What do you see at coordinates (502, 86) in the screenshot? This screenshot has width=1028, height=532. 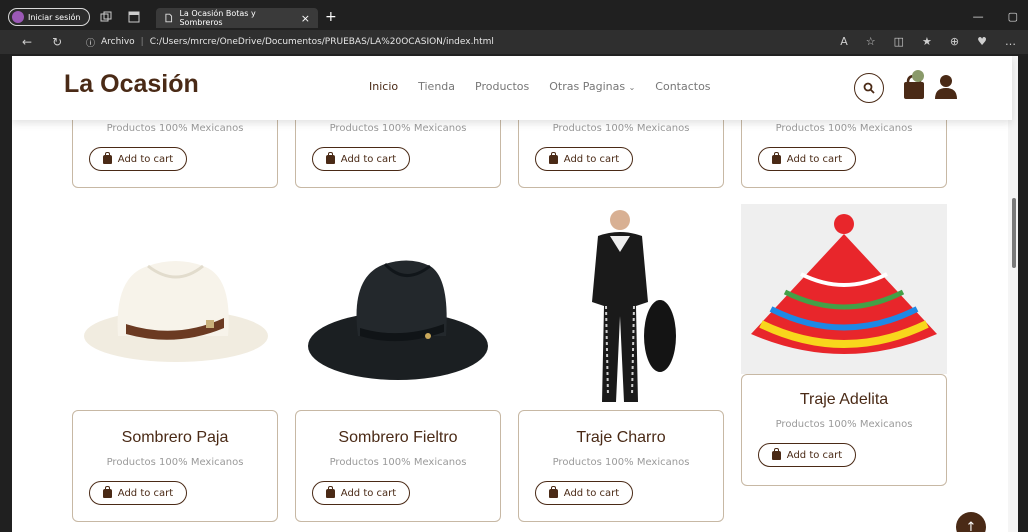 I see `menu-item-productos: Productos` at bounding box center [502, 86].